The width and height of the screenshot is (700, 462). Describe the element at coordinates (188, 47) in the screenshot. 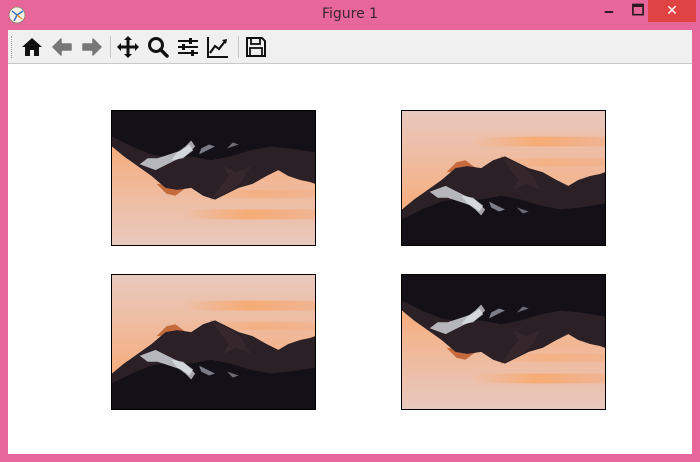

I see `configure-subplots-icon` at that location.